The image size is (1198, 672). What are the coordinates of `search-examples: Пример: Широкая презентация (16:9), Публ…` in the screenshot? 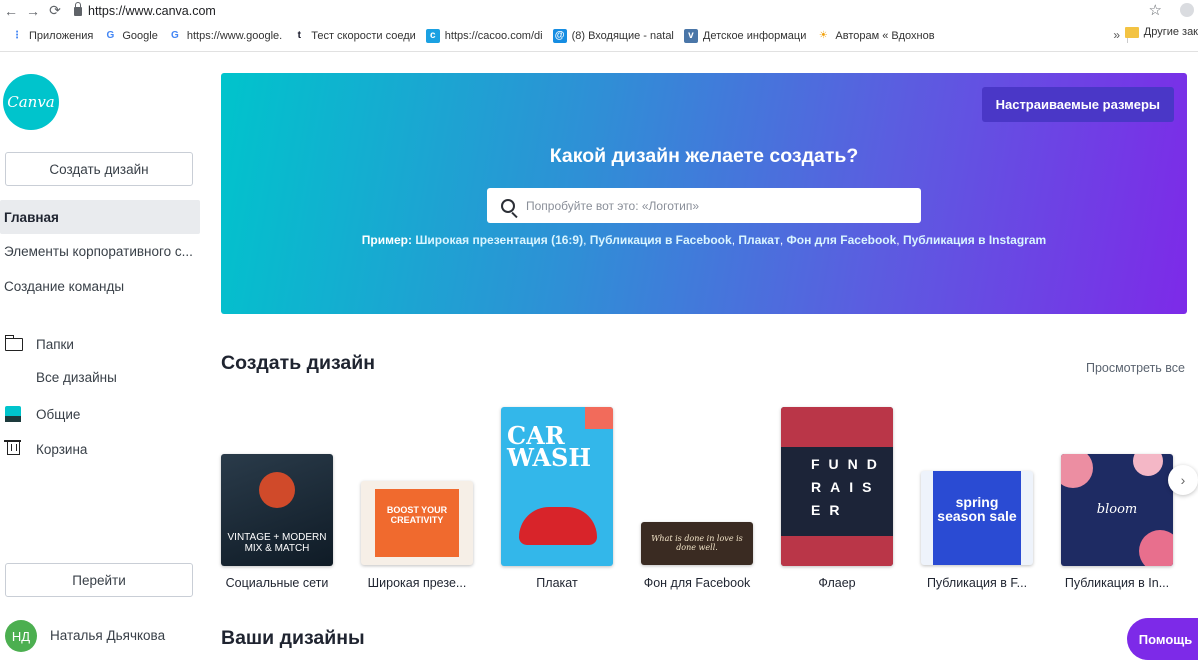 It's located at (704, 240).